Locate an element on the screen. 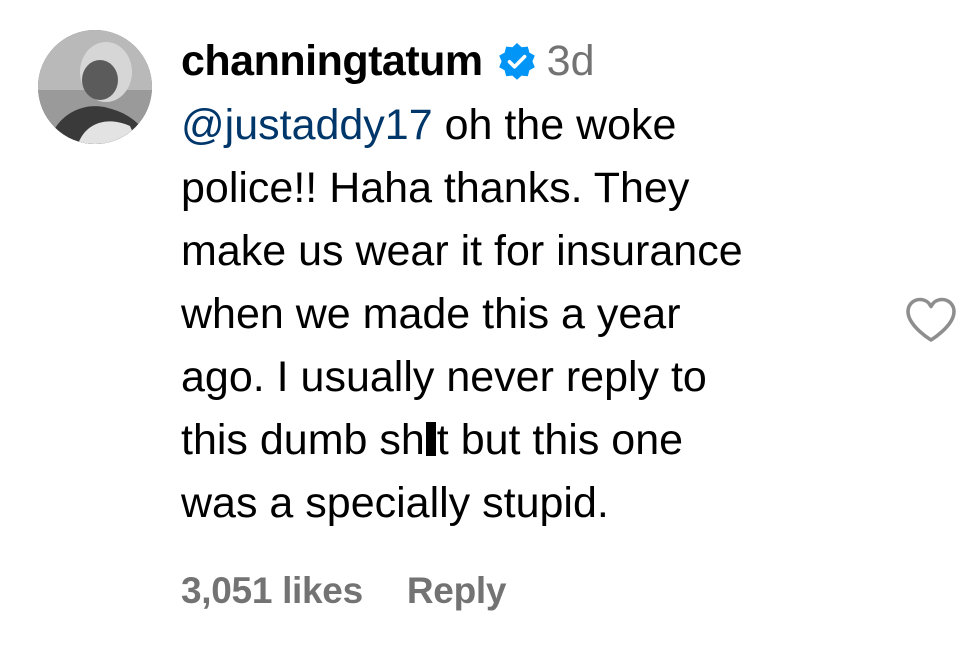 The image size is (980, 651). username: channingtatum is located at coordinates (332, 61).